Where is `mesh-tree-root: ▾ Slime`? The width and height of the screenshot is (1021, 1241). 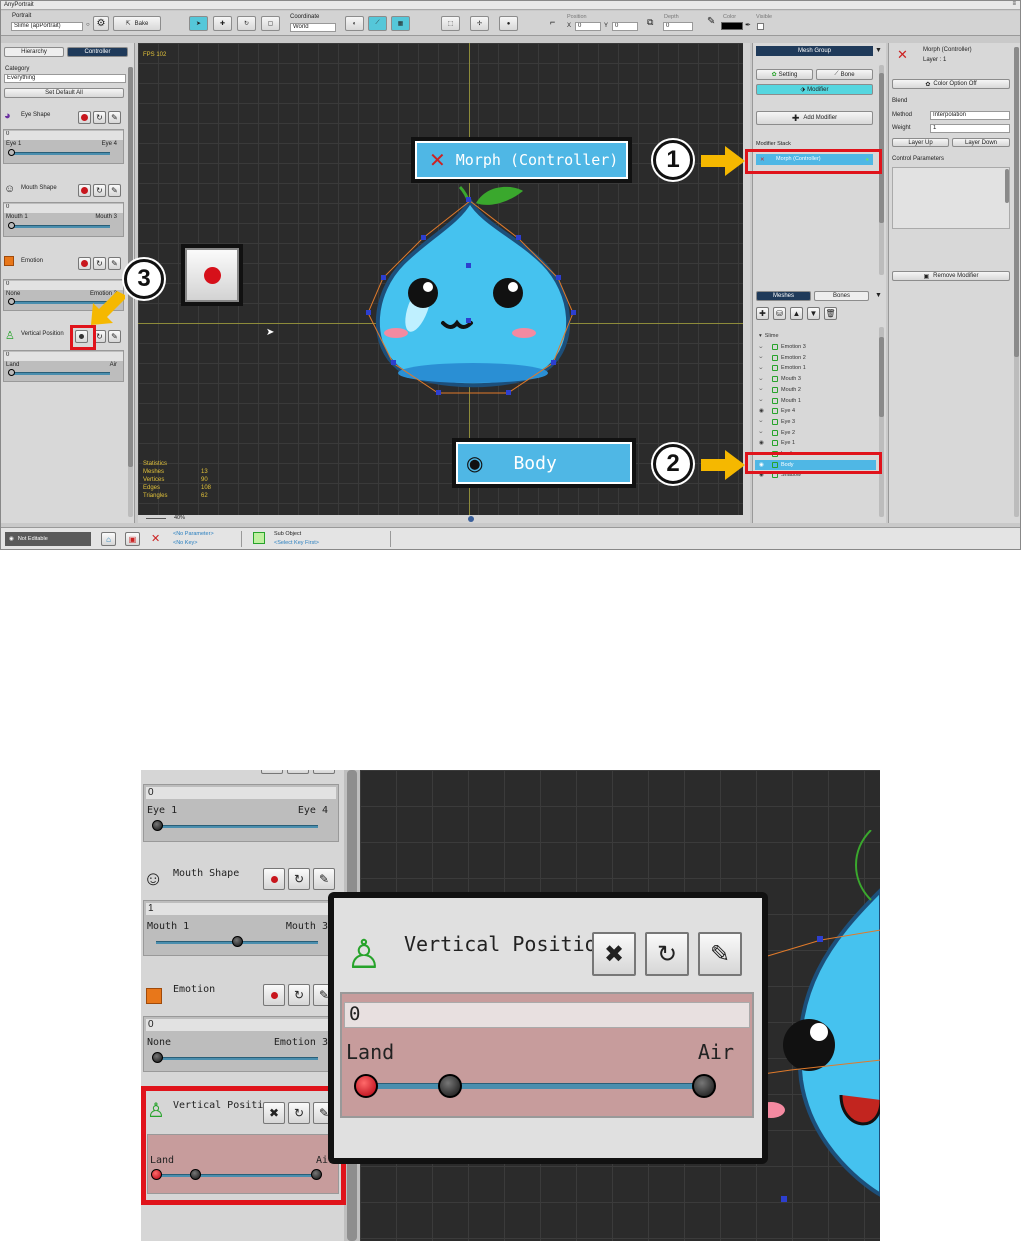
mesh-tree-root: ▾ Slime is located at coordinates (769, 336).